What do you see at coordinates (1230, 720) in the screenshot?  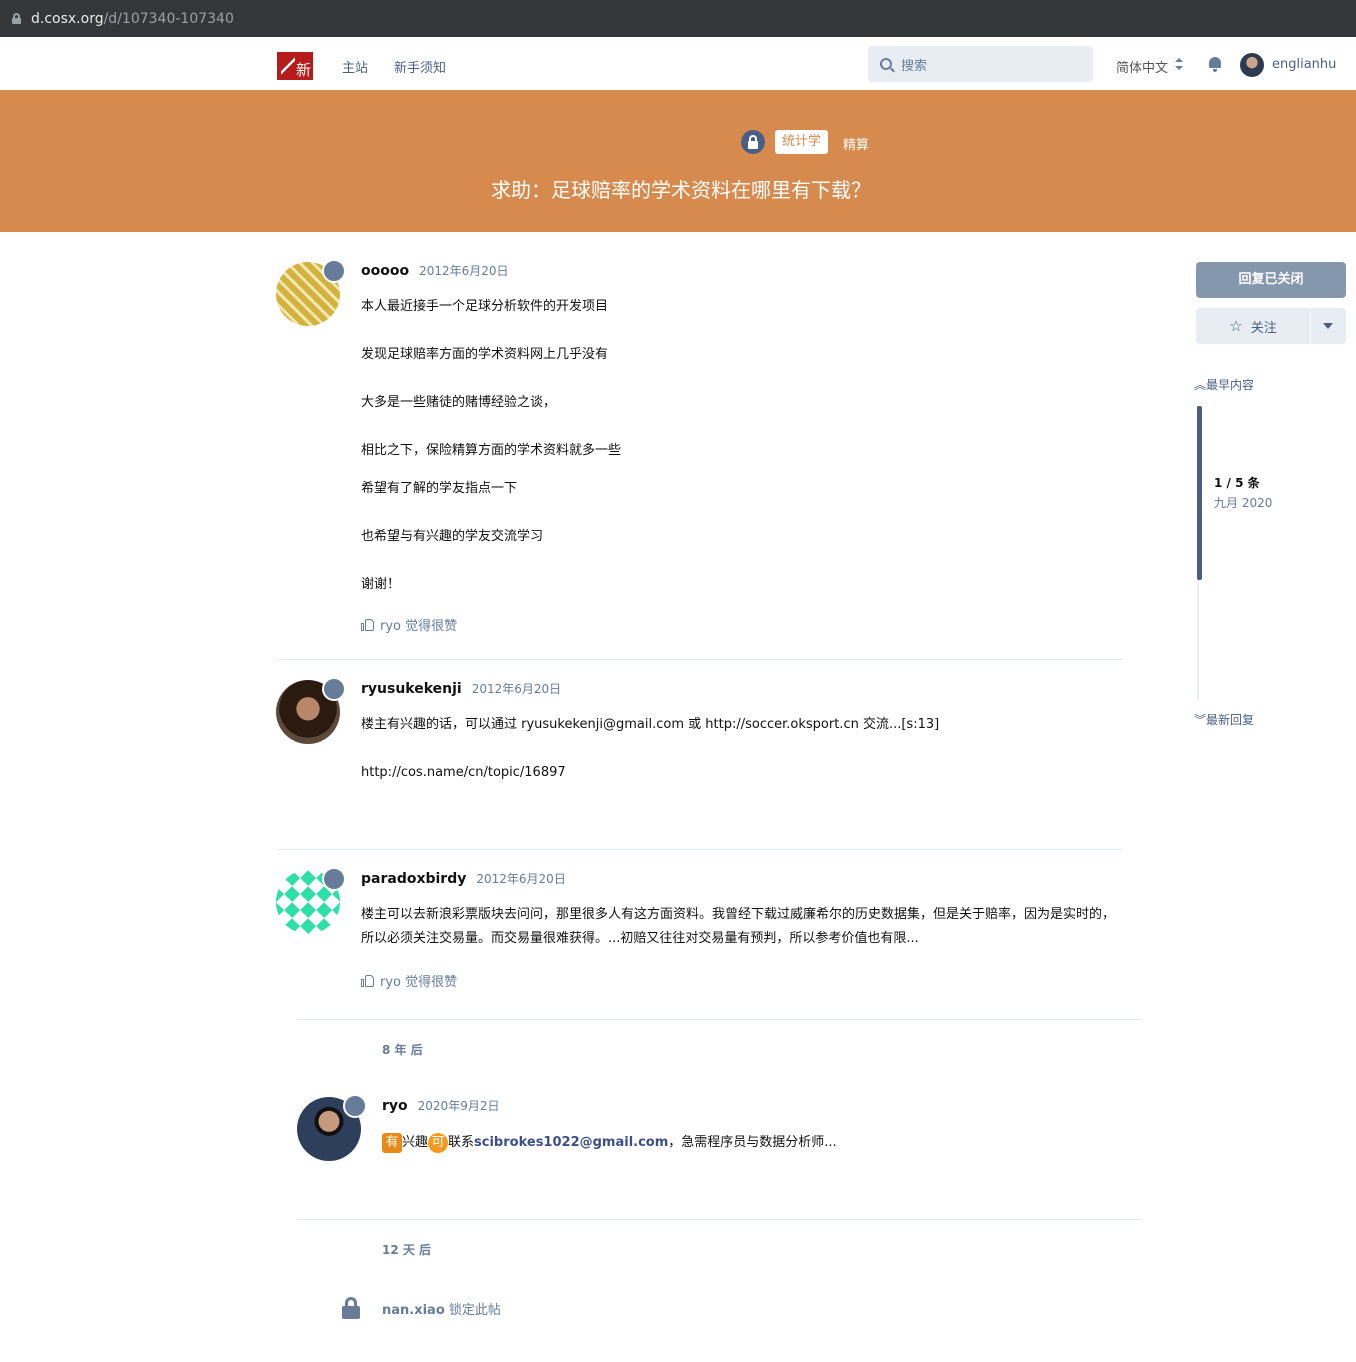 I see `scrubber-last-label: 最新回复` at bounding box center [1230, 720].